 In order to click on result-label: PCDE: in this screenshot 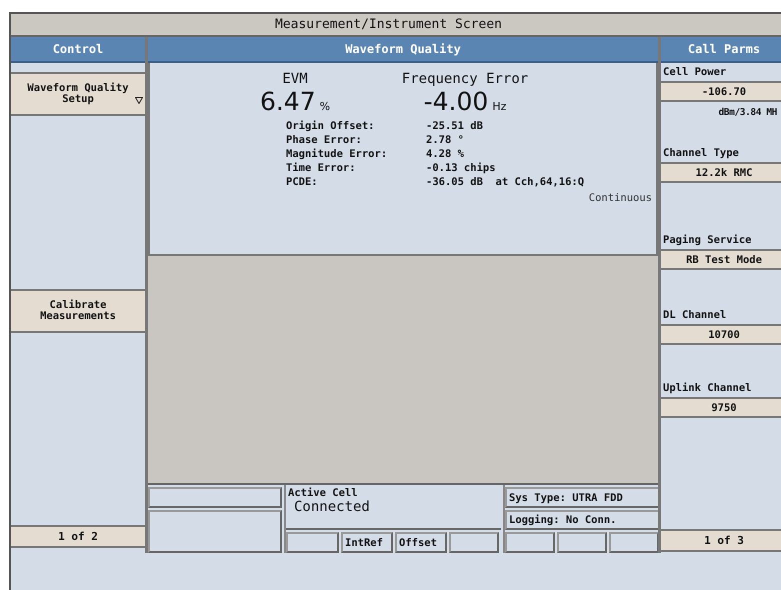, I will do `click(302, 182)`.